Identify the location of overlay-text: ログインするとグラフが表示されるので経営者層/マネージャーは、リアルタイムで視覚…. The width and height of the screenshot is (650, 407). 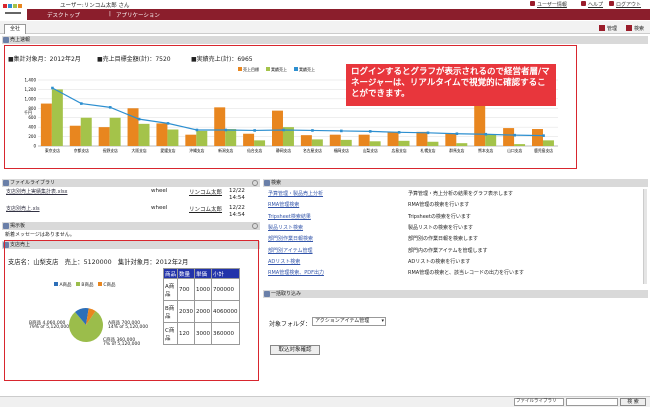
(450, 83).